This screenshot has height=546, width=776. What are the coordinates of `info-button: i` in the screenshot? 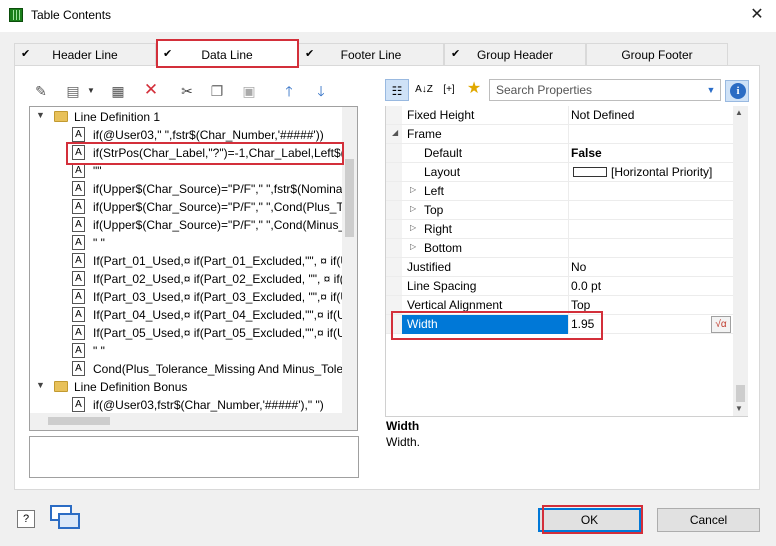 It's located at (737, 91).